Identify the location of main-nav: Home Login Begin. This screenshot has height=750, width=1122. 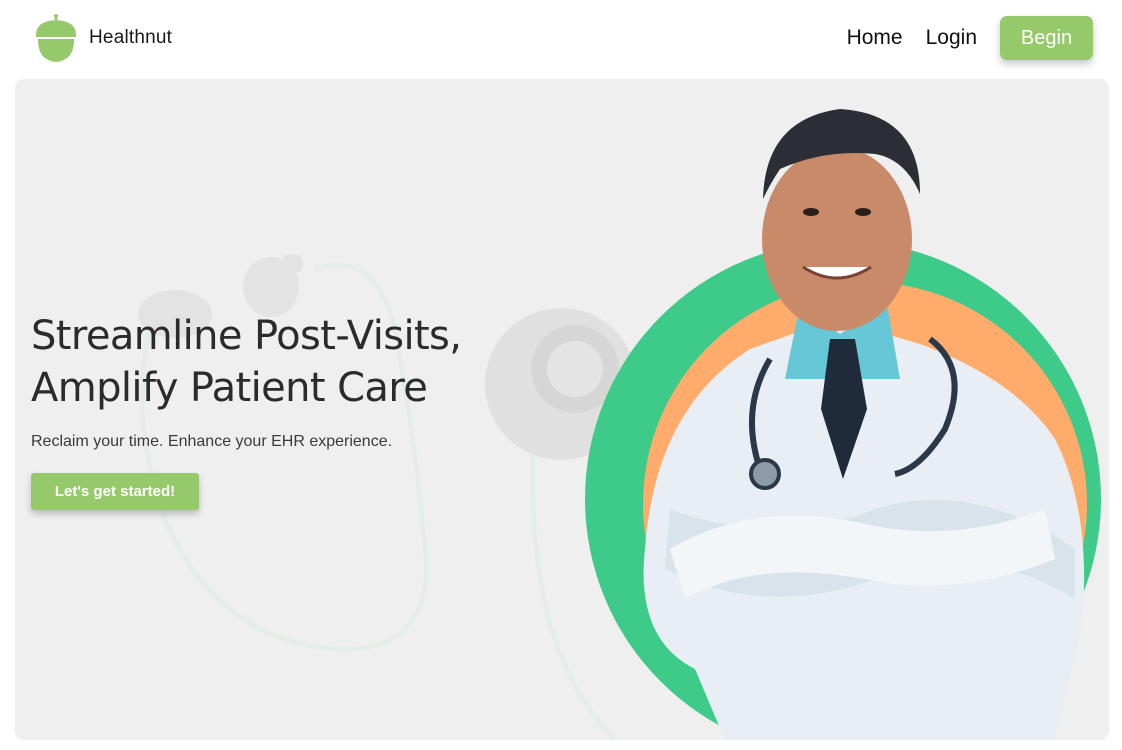
(970, 38).